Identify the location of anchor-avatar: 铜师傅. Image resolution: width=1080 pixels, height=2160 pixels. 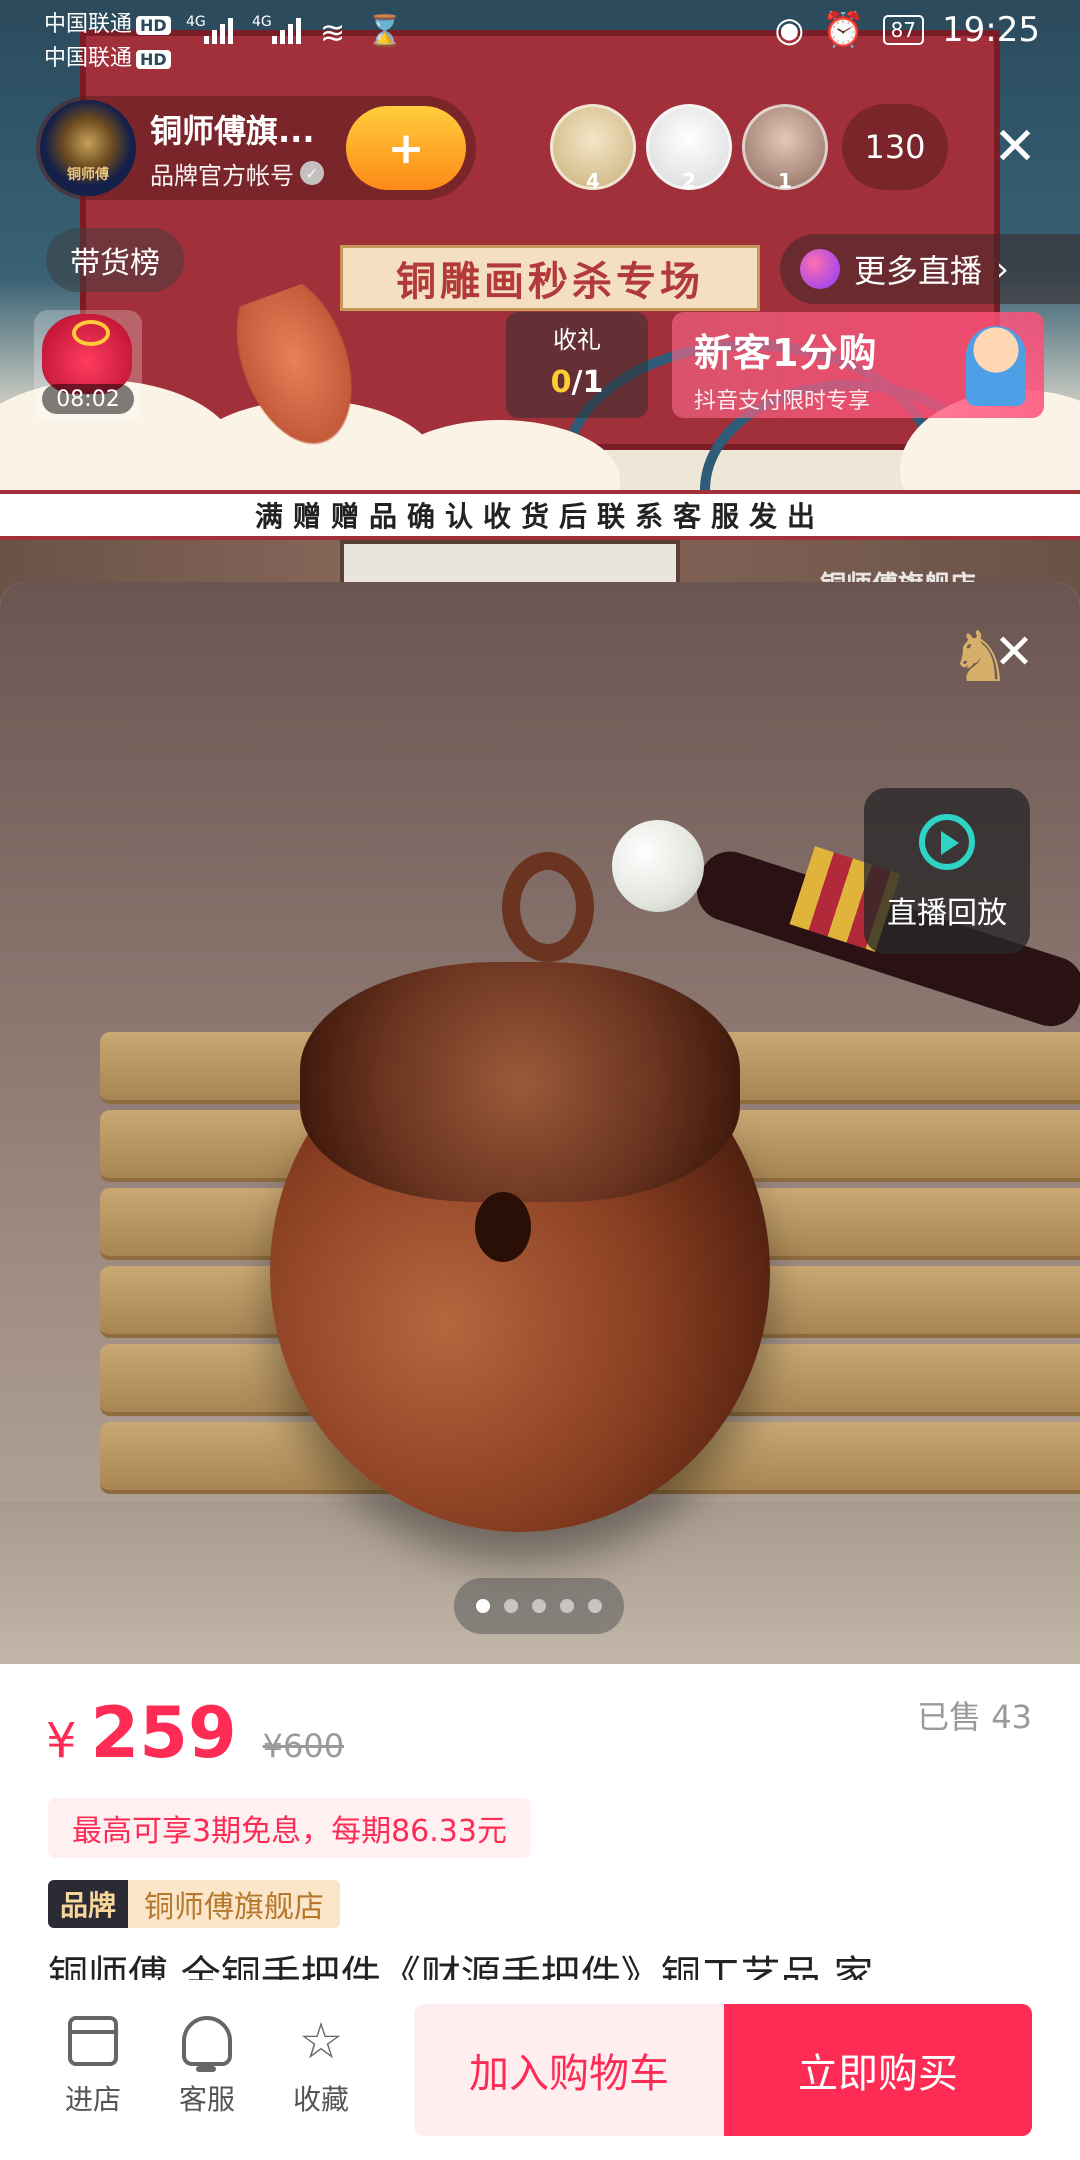
(88, 148).